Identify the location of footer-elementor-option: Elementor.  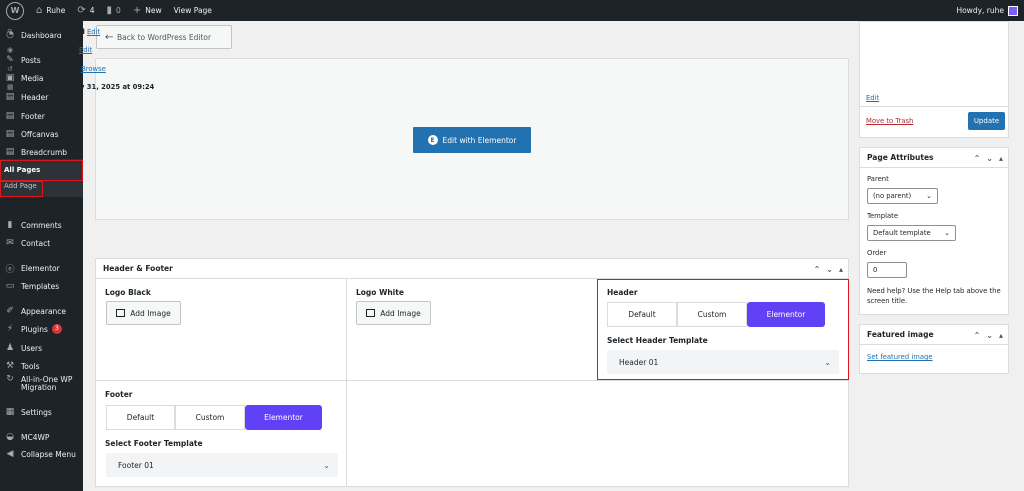
(283, 417).